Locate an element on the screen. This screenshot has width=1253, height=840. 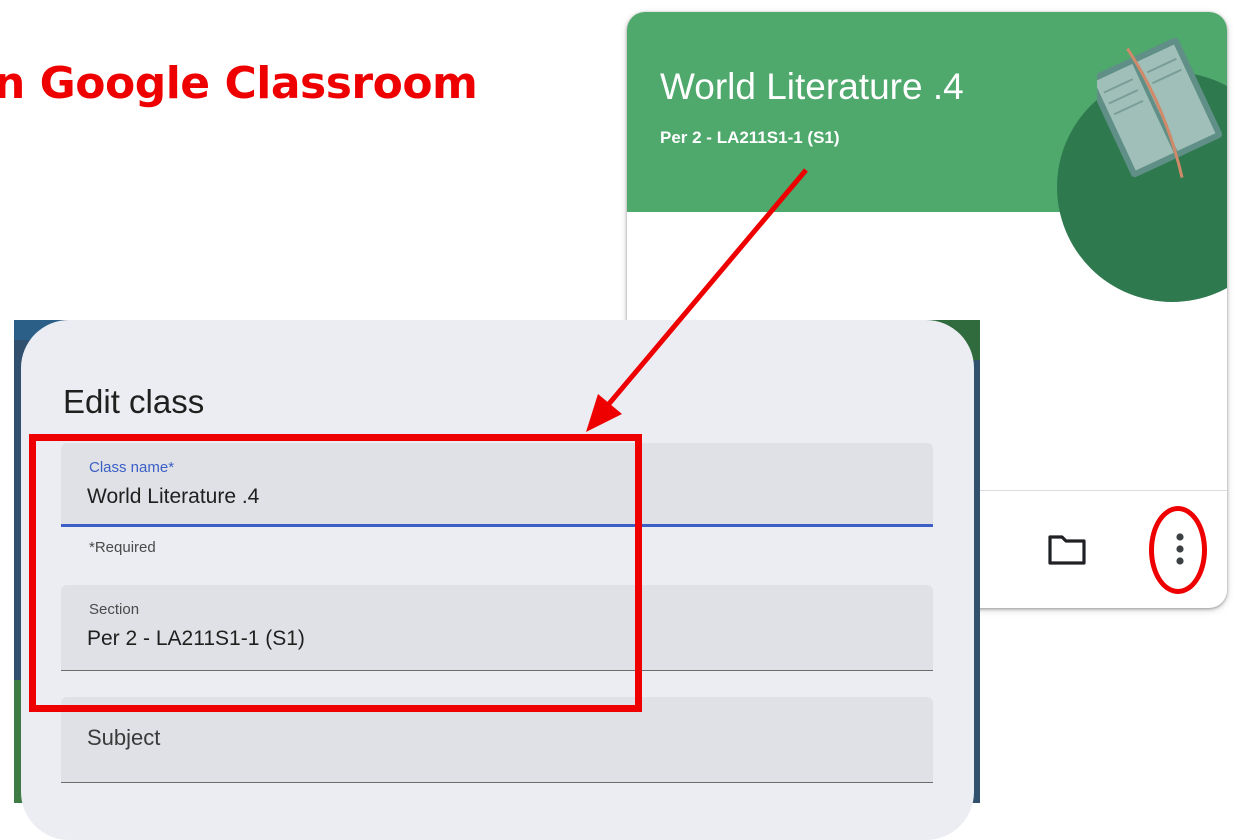
class-name-field: Class name* World Literature .4 is located at coordinates (497, 485).